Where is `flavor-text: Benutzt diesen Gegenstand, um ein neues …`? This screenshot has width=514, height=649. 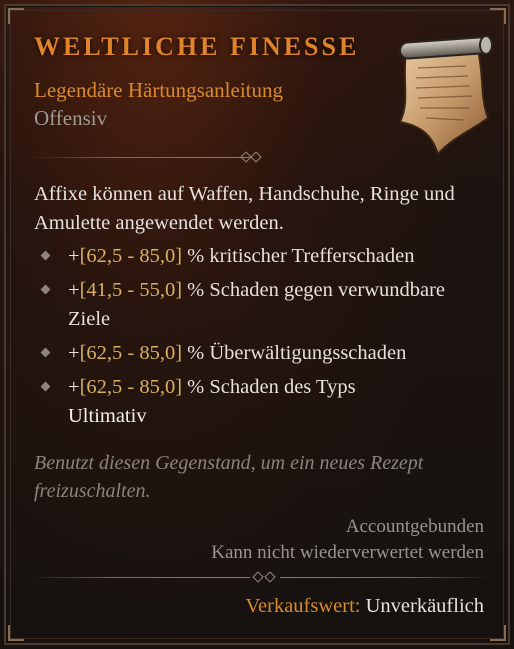
flavor-text: Benutzt diesen Gegenstand, um ein neues … is located at coordinates (229, 477).